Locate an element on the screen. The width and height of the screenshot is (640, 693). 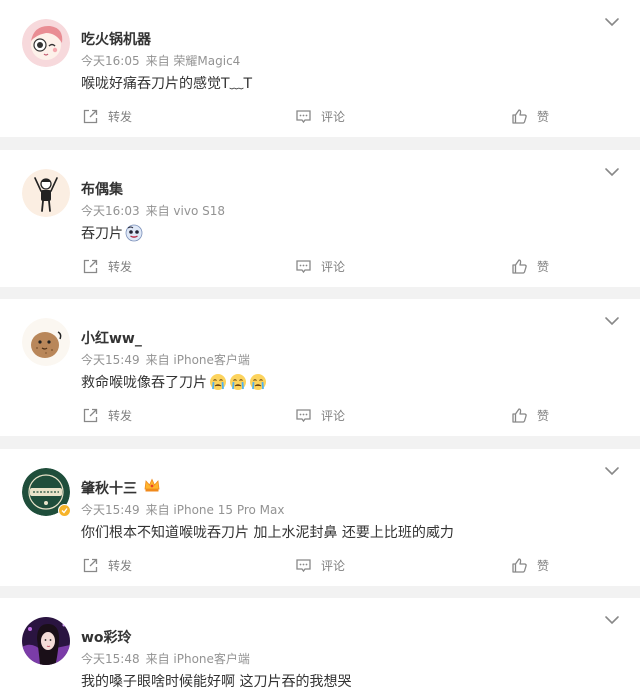
comment-text-body: 我的嗓子眼啥时候能好啊 这刀片吞的我想哭 is located at coordinates (216, 682).